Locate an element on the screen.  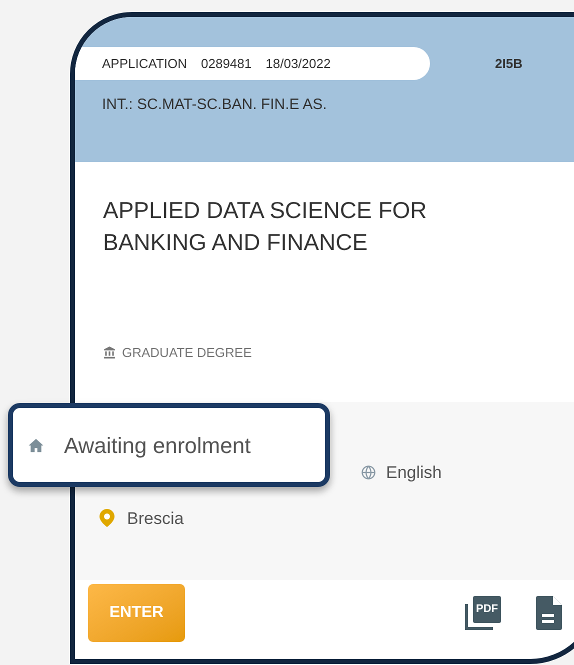
interest-text: INT.: SC.MAT-SC.BAN. FIN.E AS. is located at coordinates (215, 105).